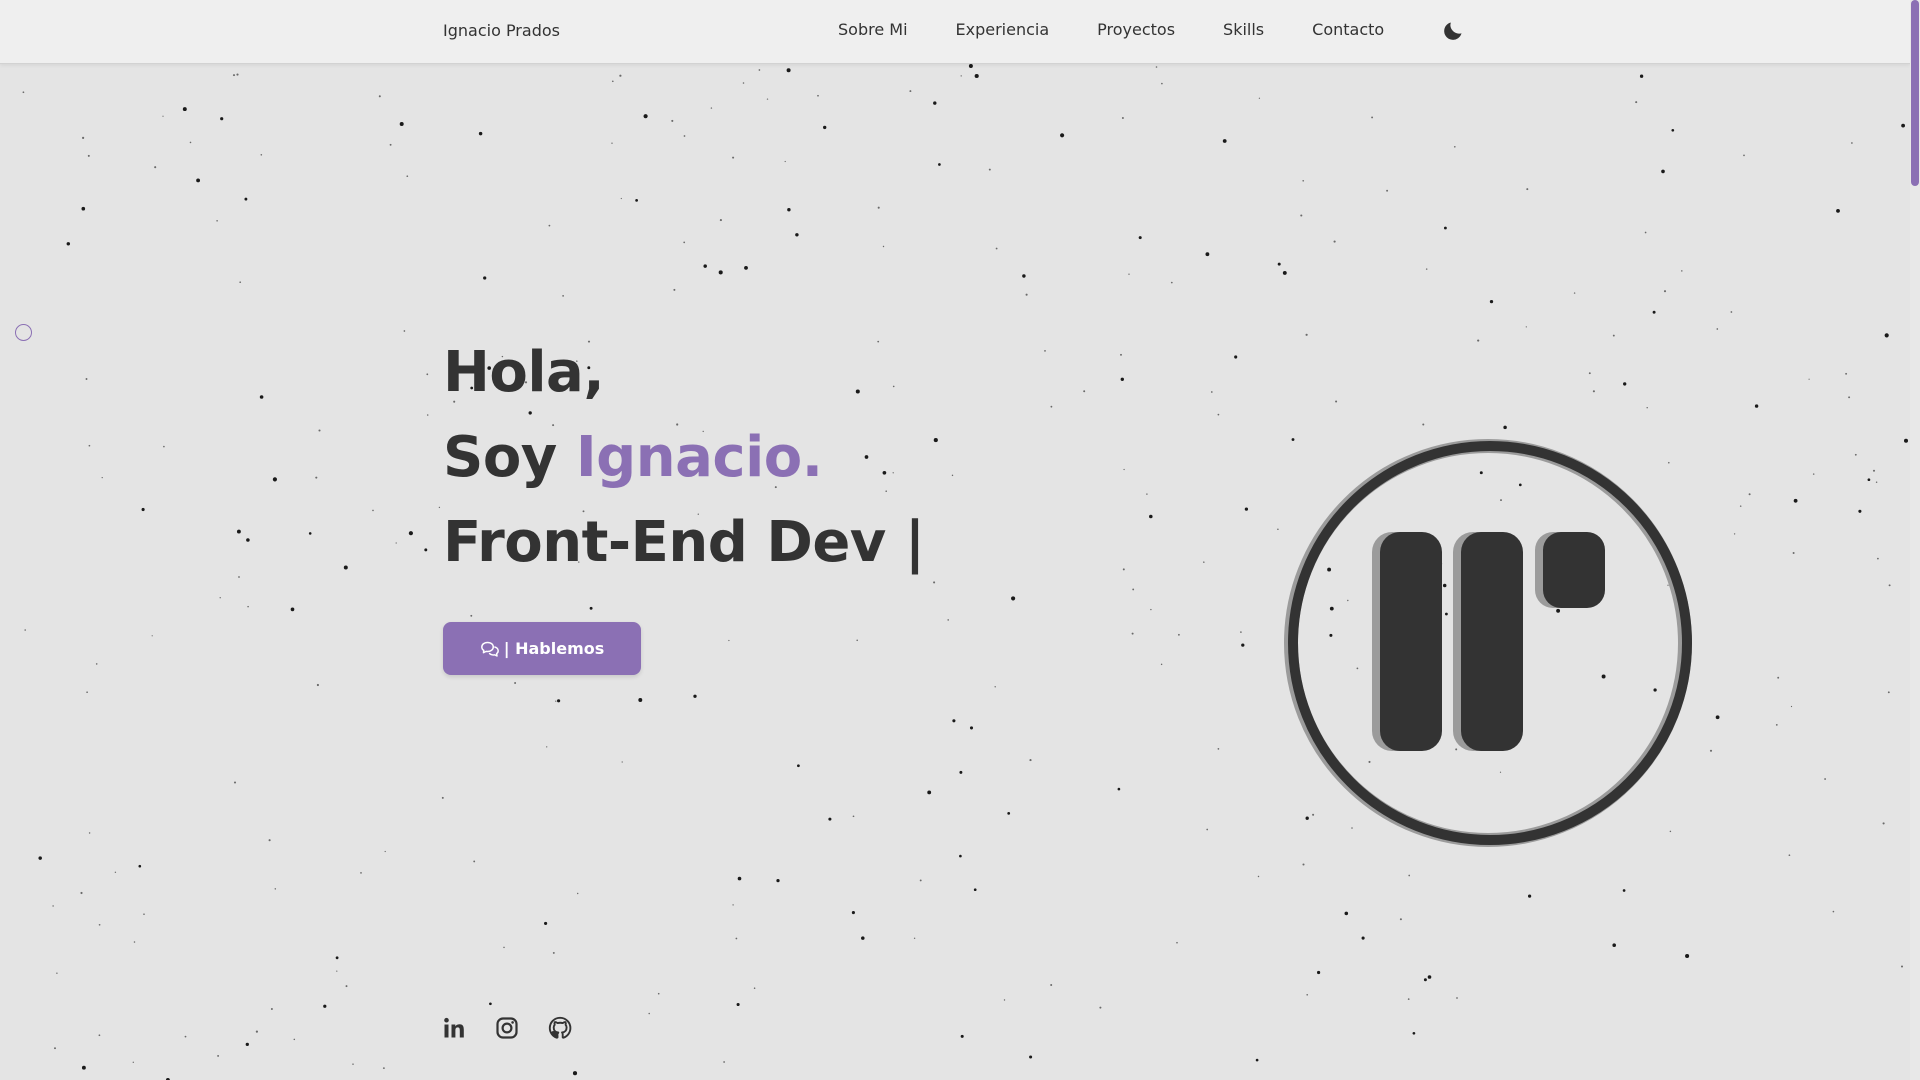 Image resolution: width=1920 pixels, height=1080 pixels. What do you see at coordinates (1915, 540) in the screenshot?
I see `scrollbar` at bounding box center [1915, 540].